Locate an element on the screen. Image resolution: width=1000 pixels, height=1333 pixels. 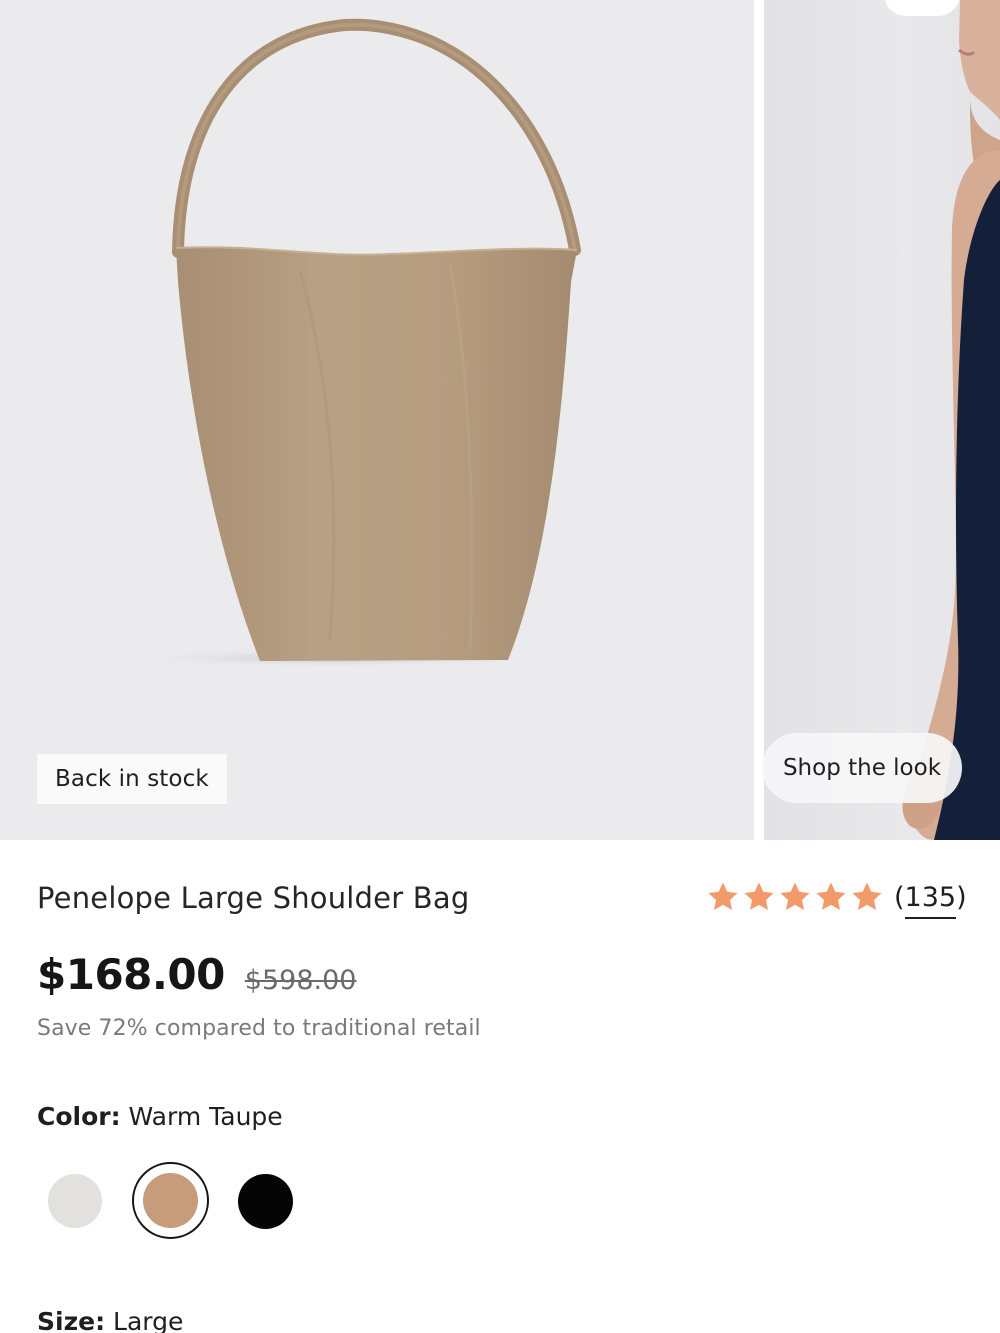
product-title: Penelope Large Shoulder Bag is located at coordinates (253, 898).